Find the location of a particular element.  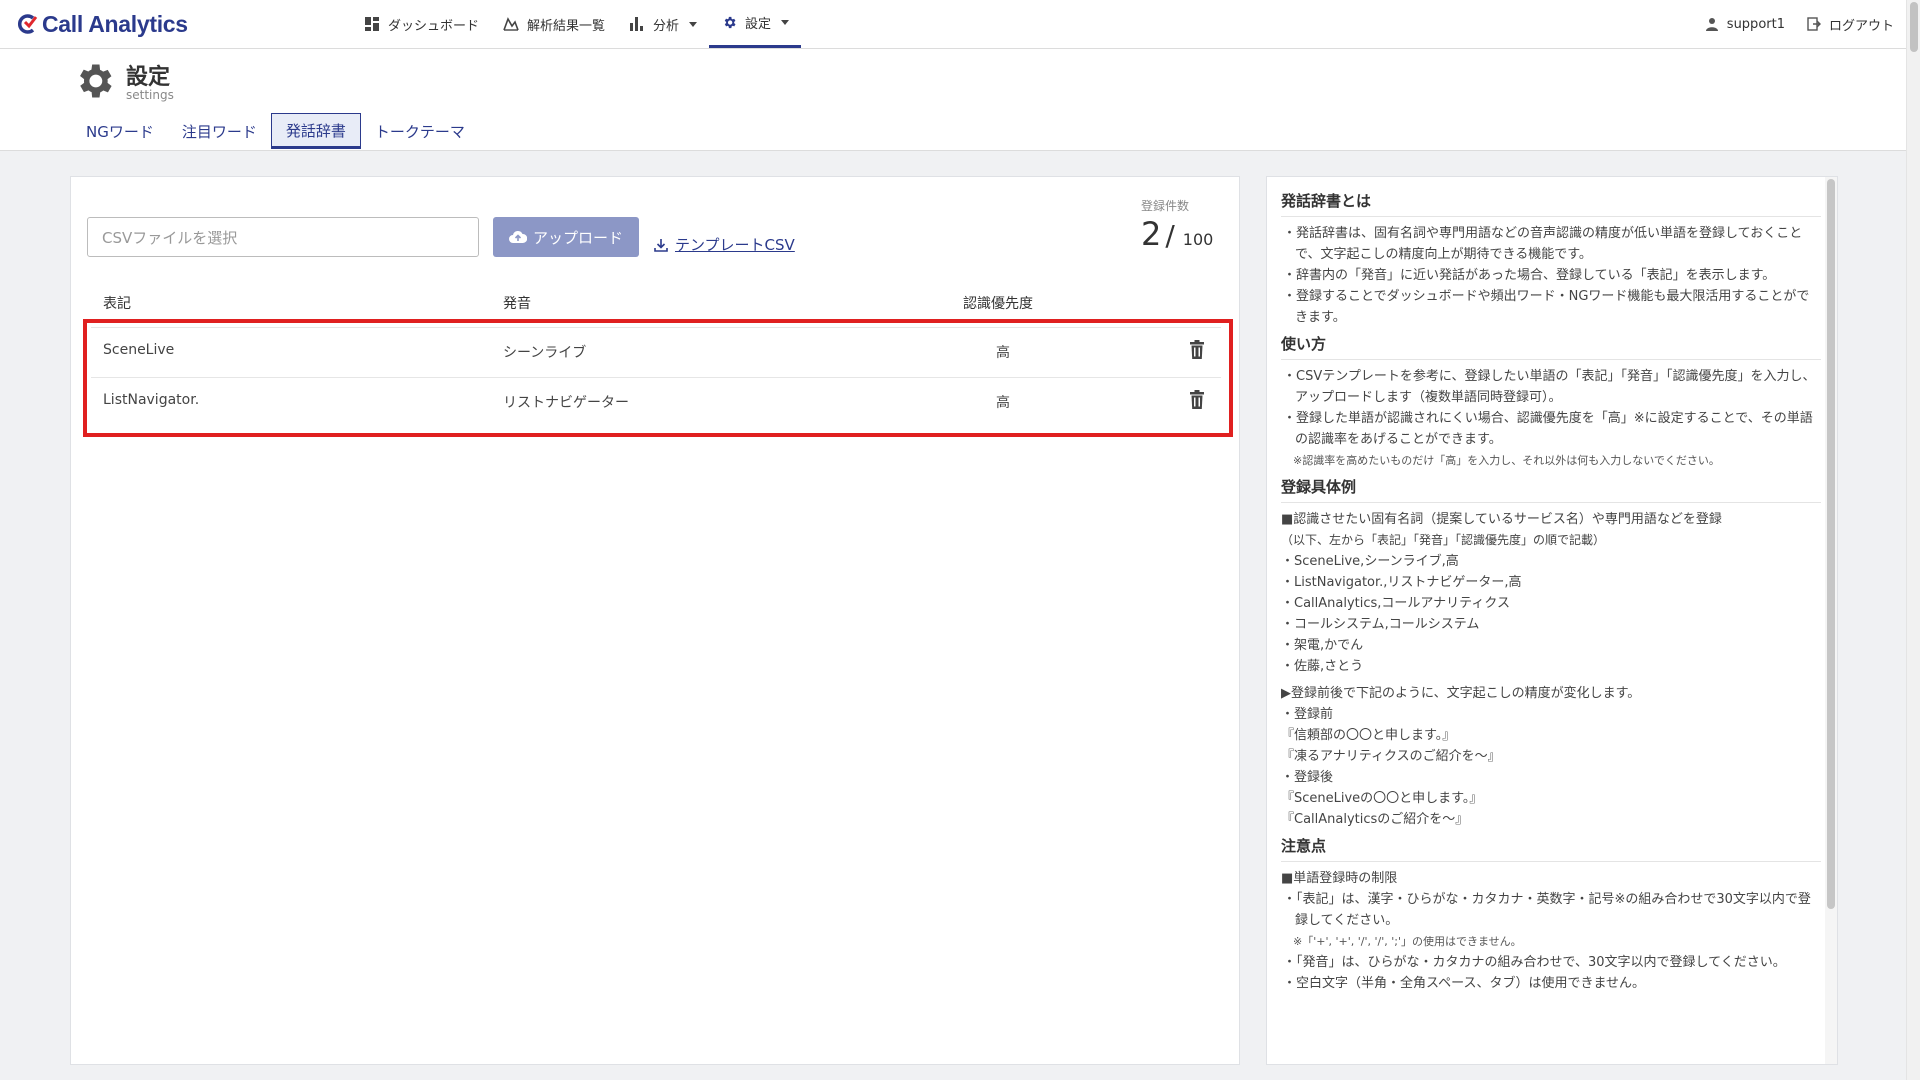

download-icon is located at coordinates (661, 245).